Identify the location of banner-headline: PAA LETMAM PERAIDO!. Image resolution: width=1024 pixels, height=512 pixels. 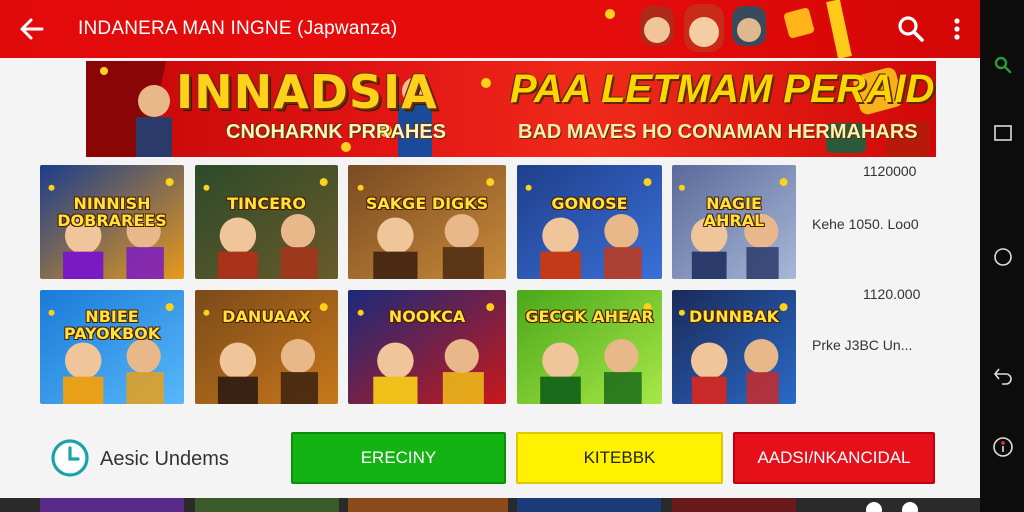
(723, 89).